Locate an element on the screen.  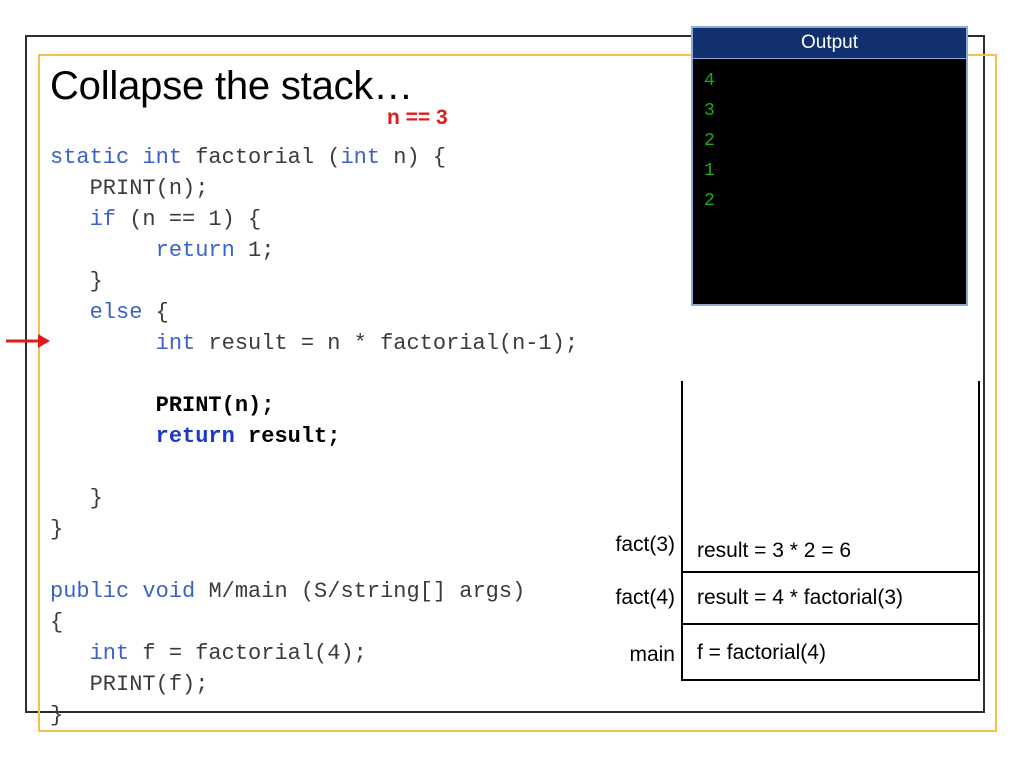
code-line: static int factorial (int n) { is located at coordinates (350, 157).